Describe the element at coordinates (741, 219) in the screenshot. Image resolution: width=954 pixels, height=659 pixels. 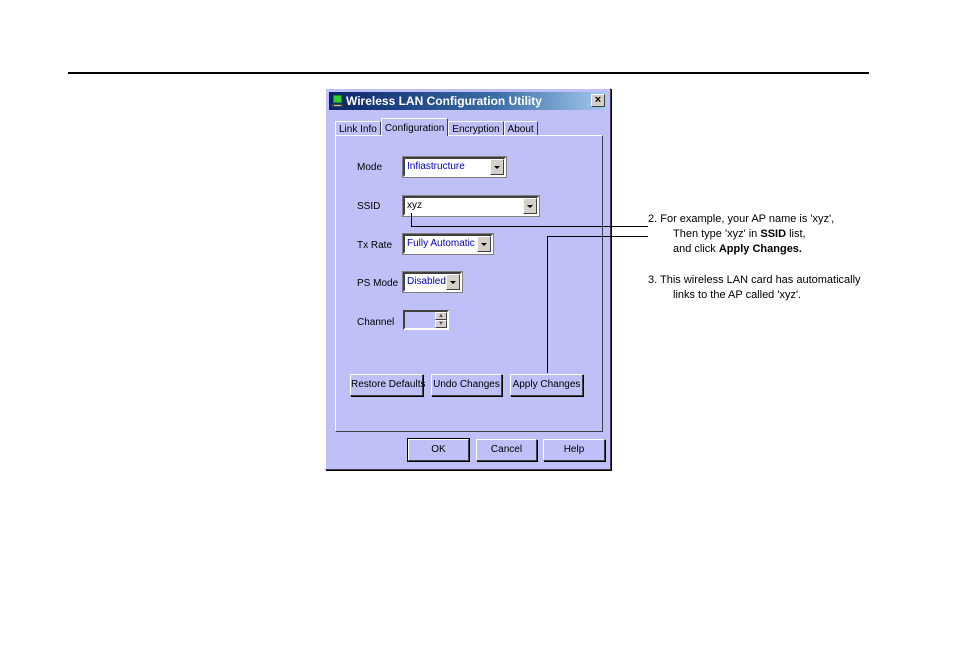
I see `step-2-line-1: 2. For example, your AP name is 'xyz',` at that location.